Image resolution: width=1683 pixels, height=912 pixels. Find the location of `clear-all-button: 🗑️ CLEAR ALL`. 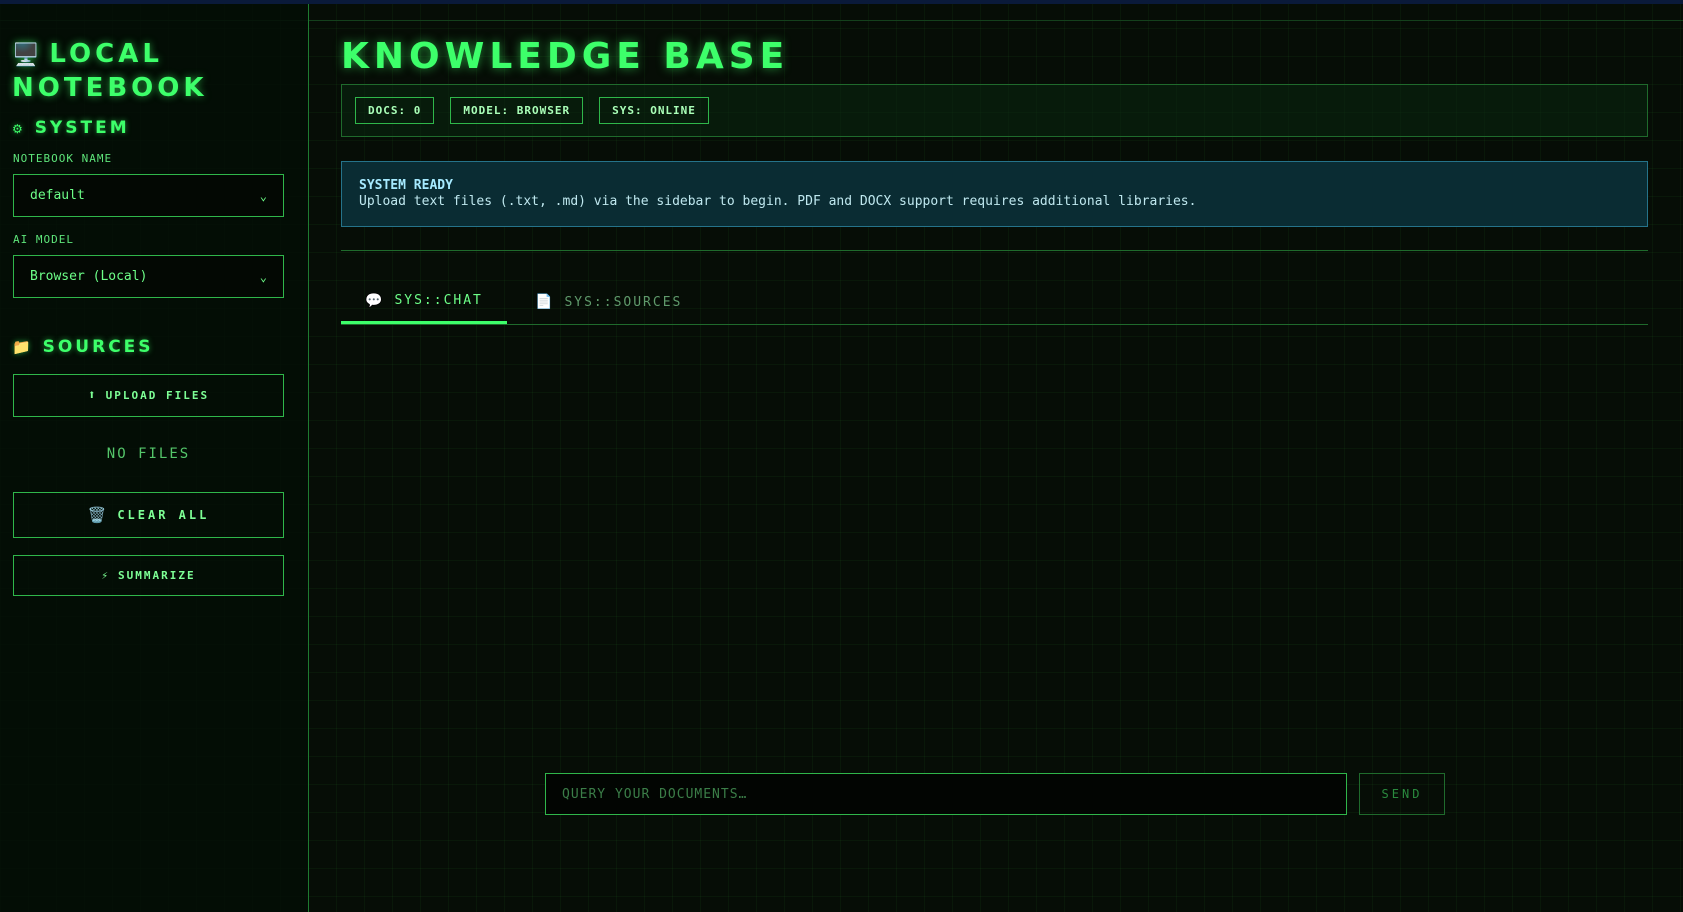

clear-all-button: 🗑️ CLEAR ALL is located at coordinates (148, 515).